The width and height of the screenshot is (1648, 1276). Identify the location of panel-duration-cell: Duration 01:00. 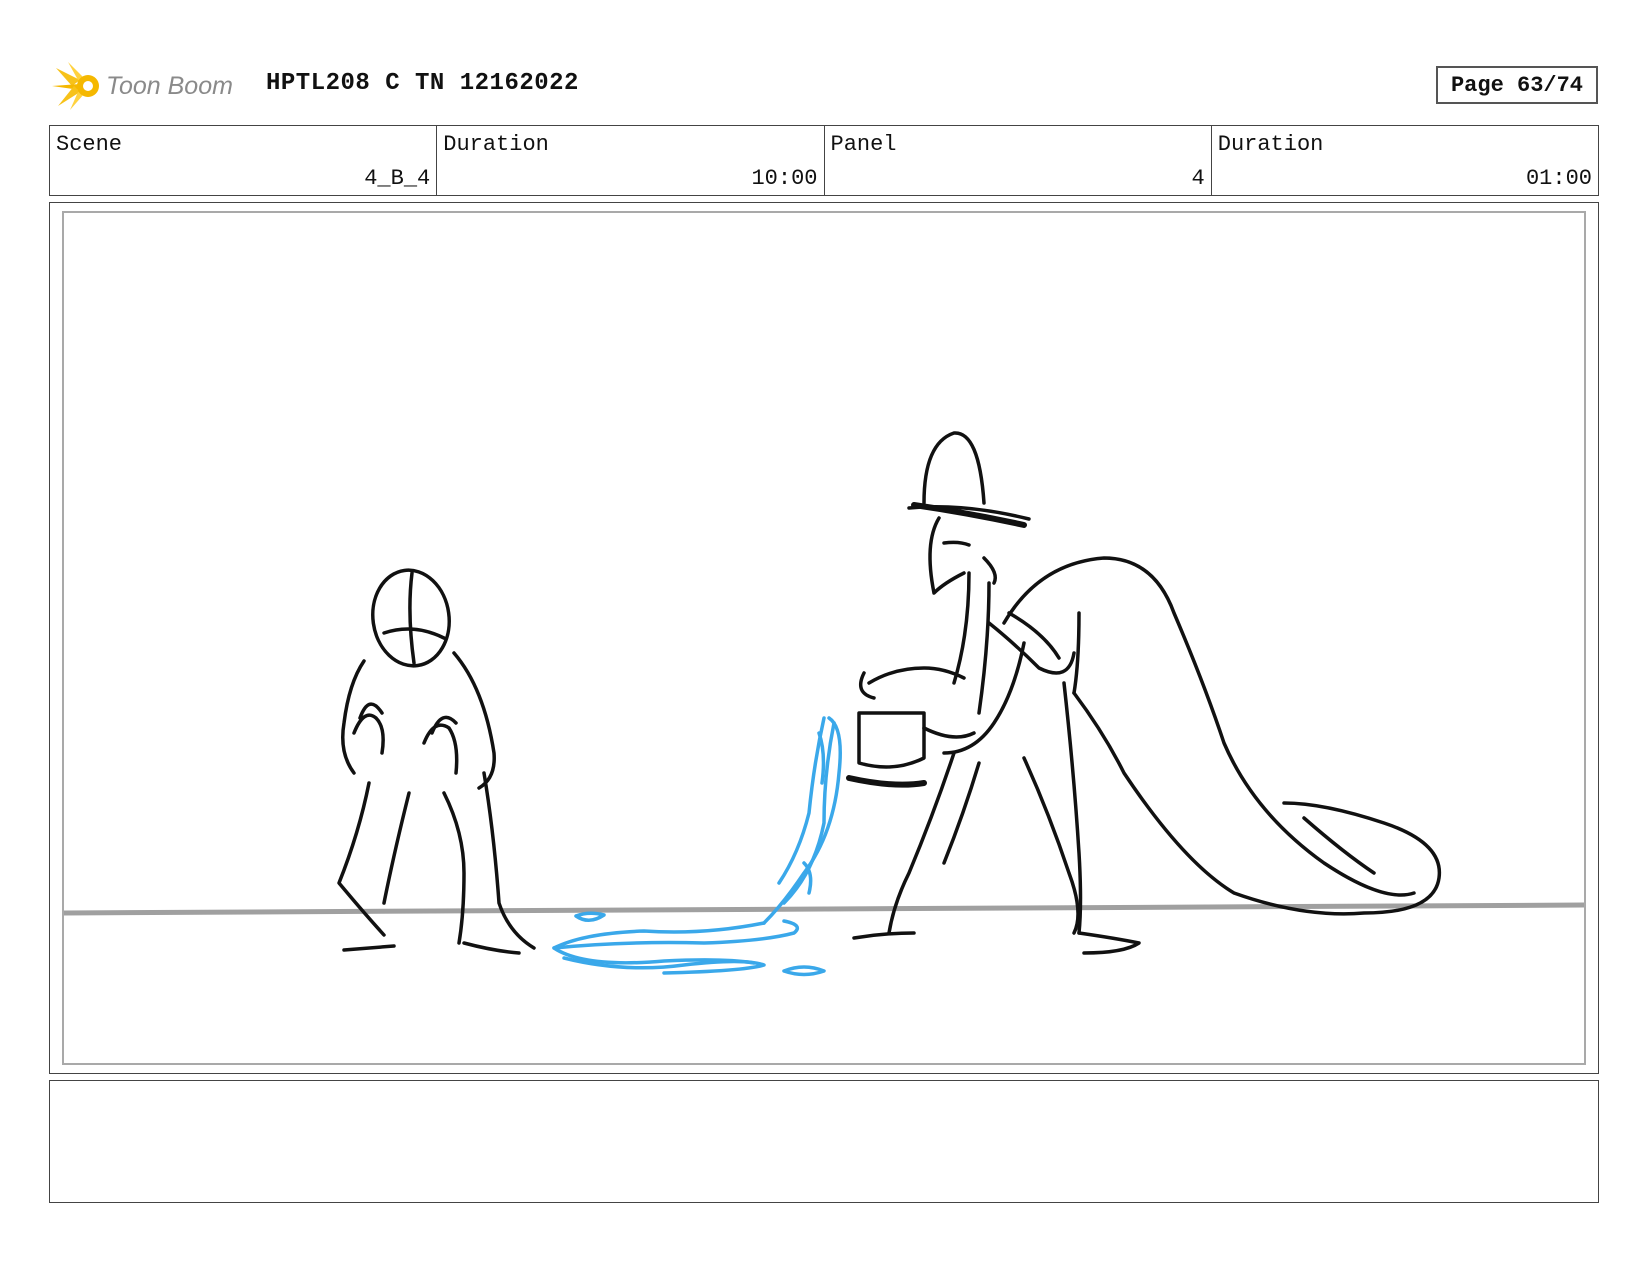
(1405, 160).